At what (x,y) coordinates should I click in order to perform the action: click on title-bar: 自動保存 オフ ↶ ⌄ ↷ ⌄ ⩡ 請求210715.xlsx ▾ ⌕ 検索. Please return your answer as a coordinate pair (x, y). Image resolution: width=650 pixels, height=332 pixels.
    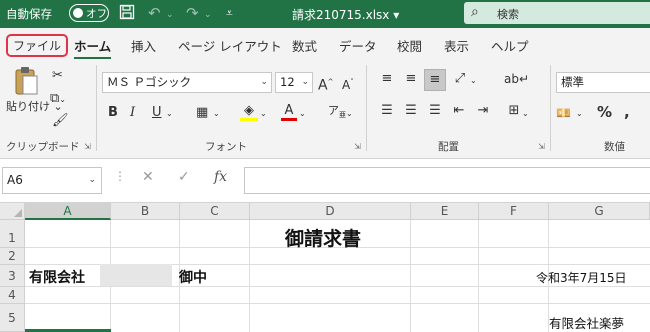
    Looking at the image, I should click on (325, 14).